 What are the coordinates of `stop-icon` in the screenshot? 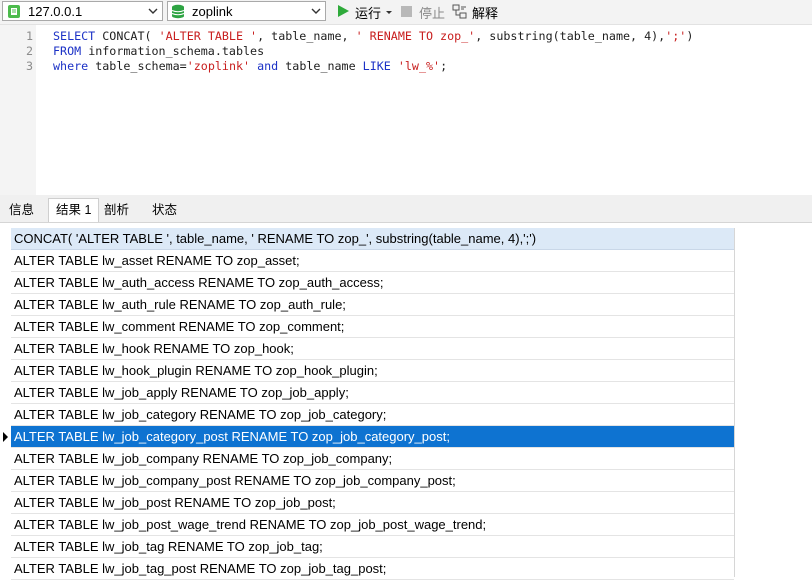 It's located at (407, 12).